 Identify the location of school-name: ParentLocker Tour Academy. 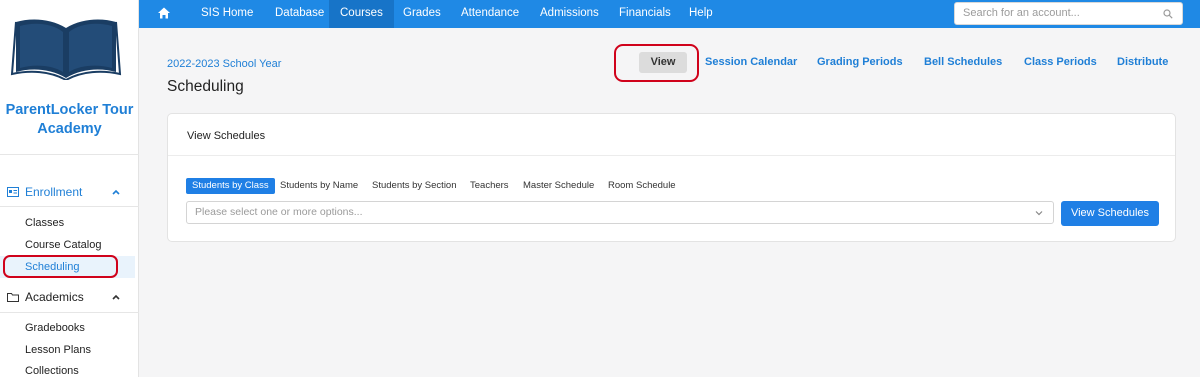
(69, 119).